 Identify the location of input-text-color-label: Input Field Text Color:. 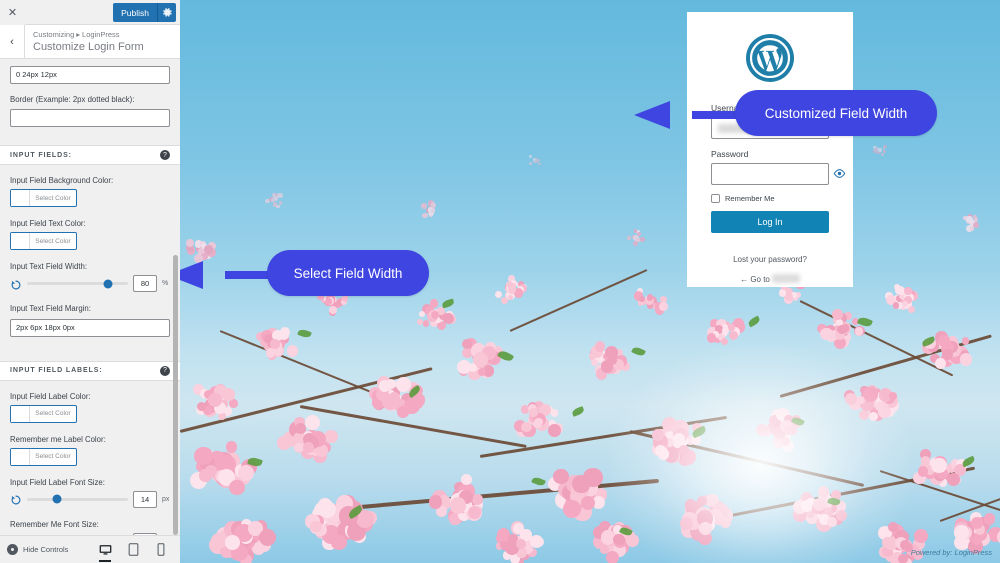
(48, 223).